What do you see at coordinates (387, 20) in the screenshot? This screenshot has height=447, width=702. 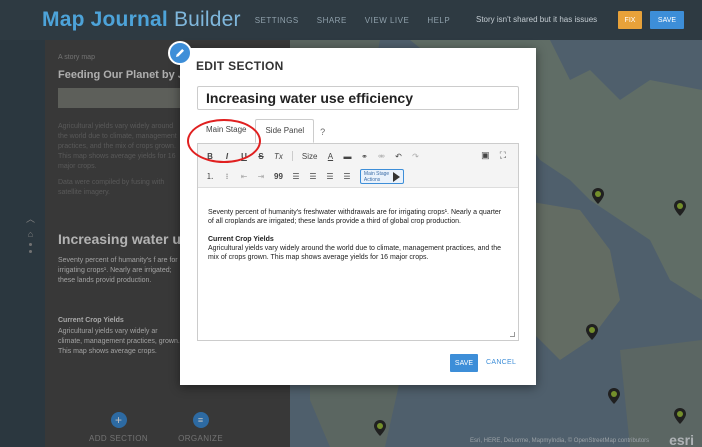 I see `menu-view-live: VIEW LIVE` at bounding box center [387, 20].